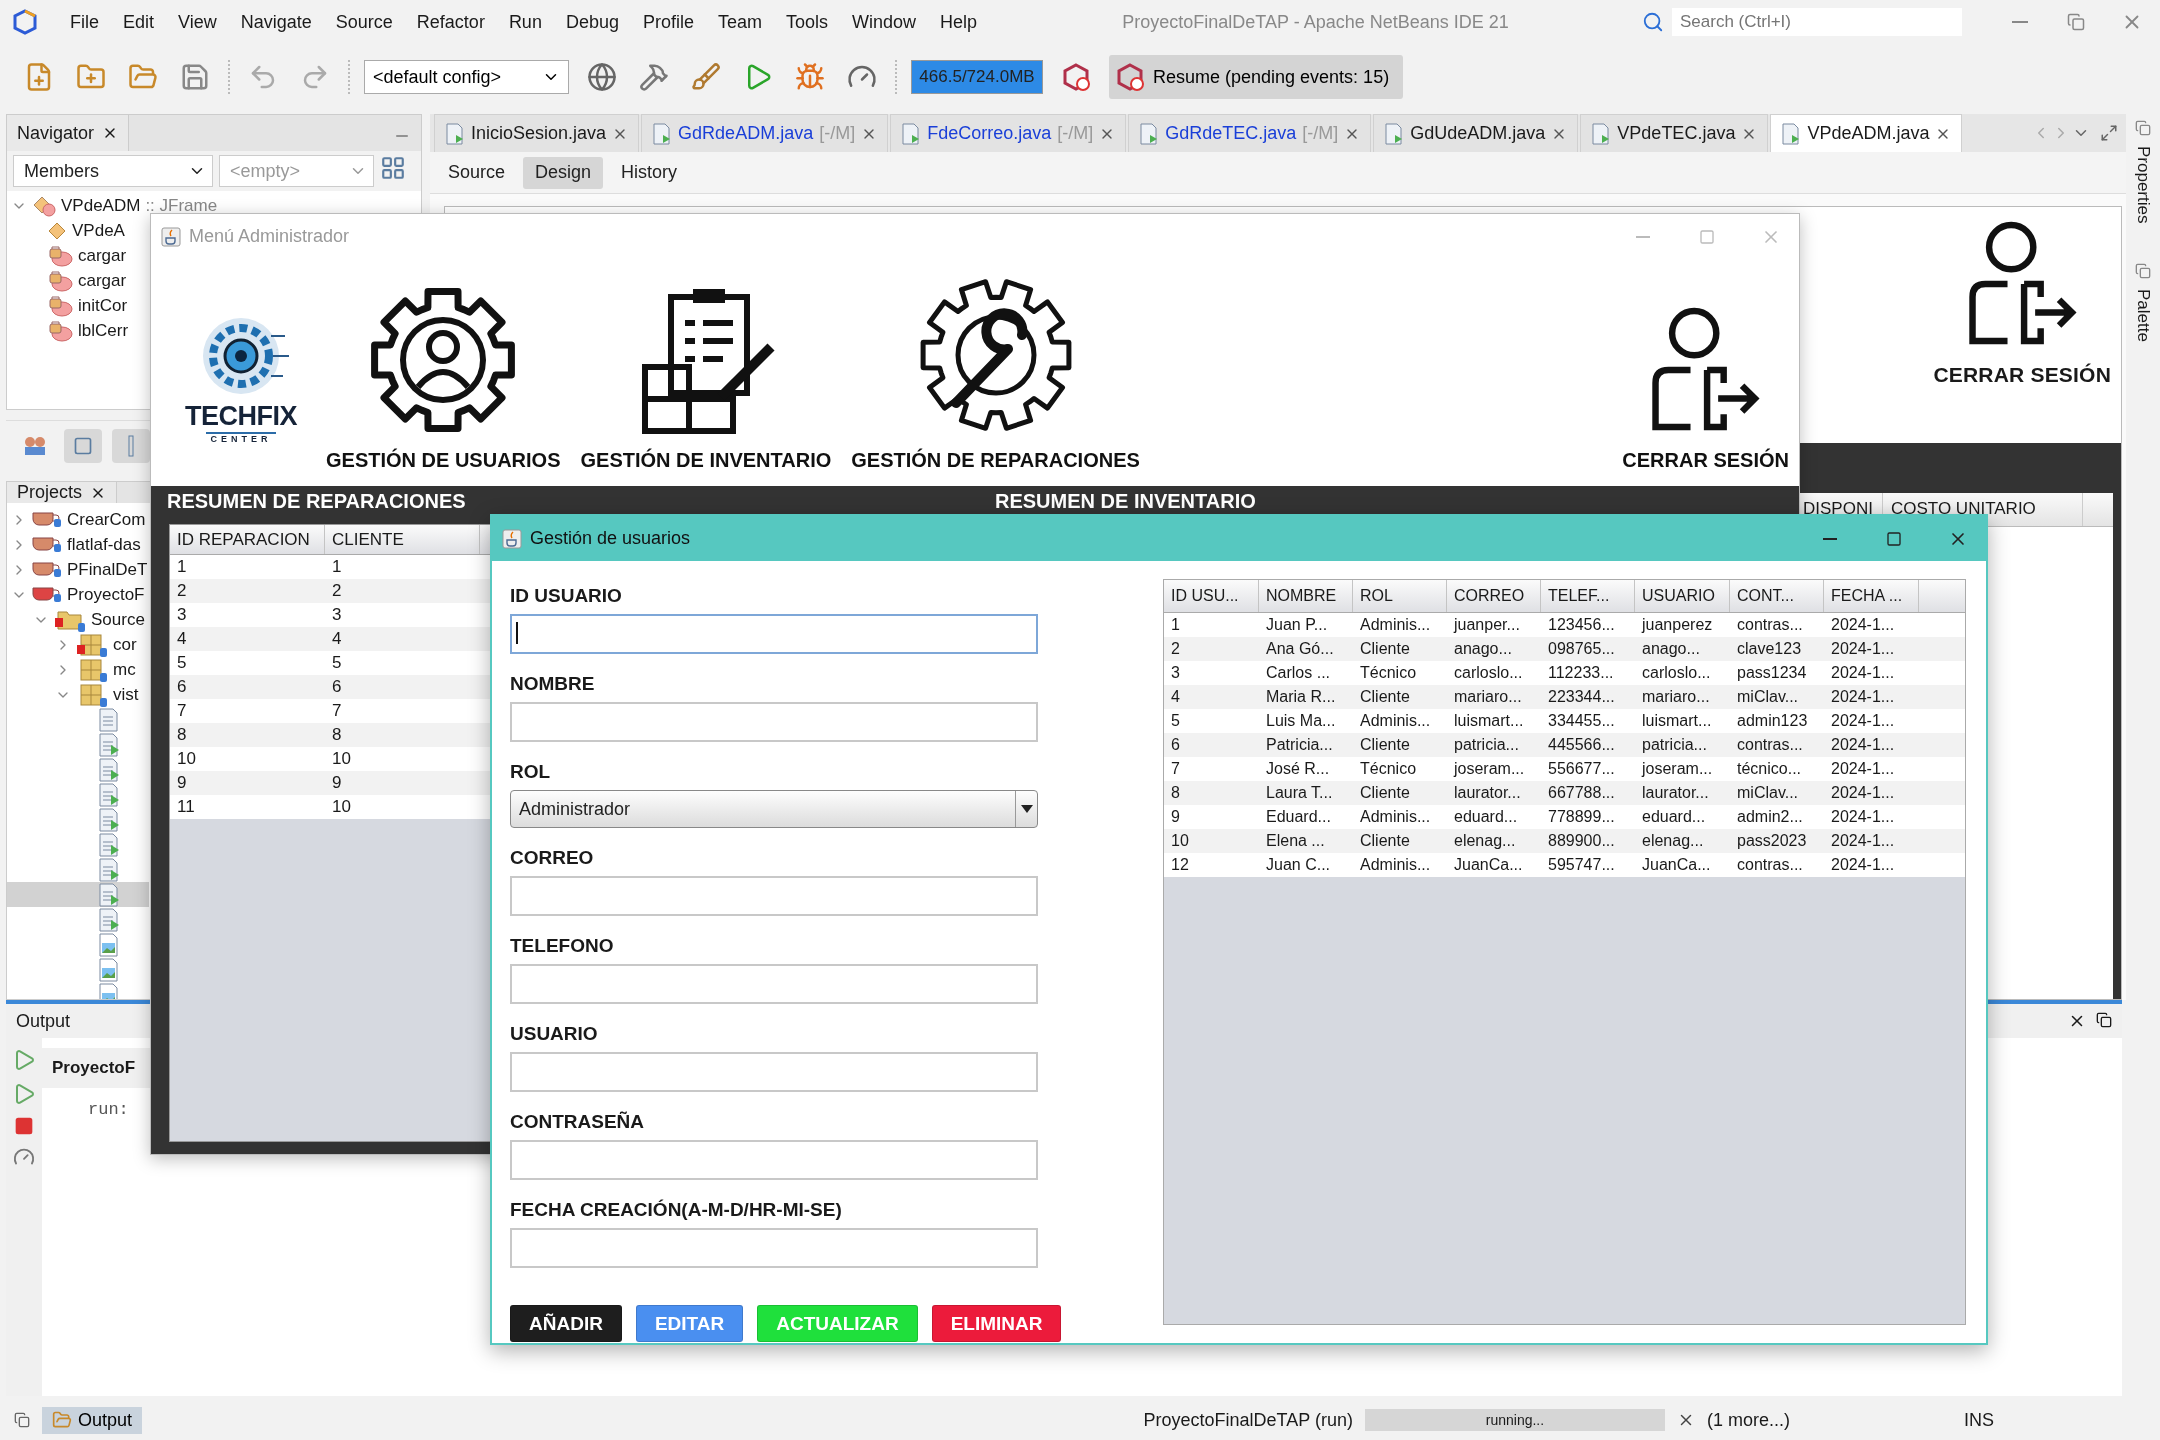  I want to click on side-tab: Properties, so click(2143, 185).